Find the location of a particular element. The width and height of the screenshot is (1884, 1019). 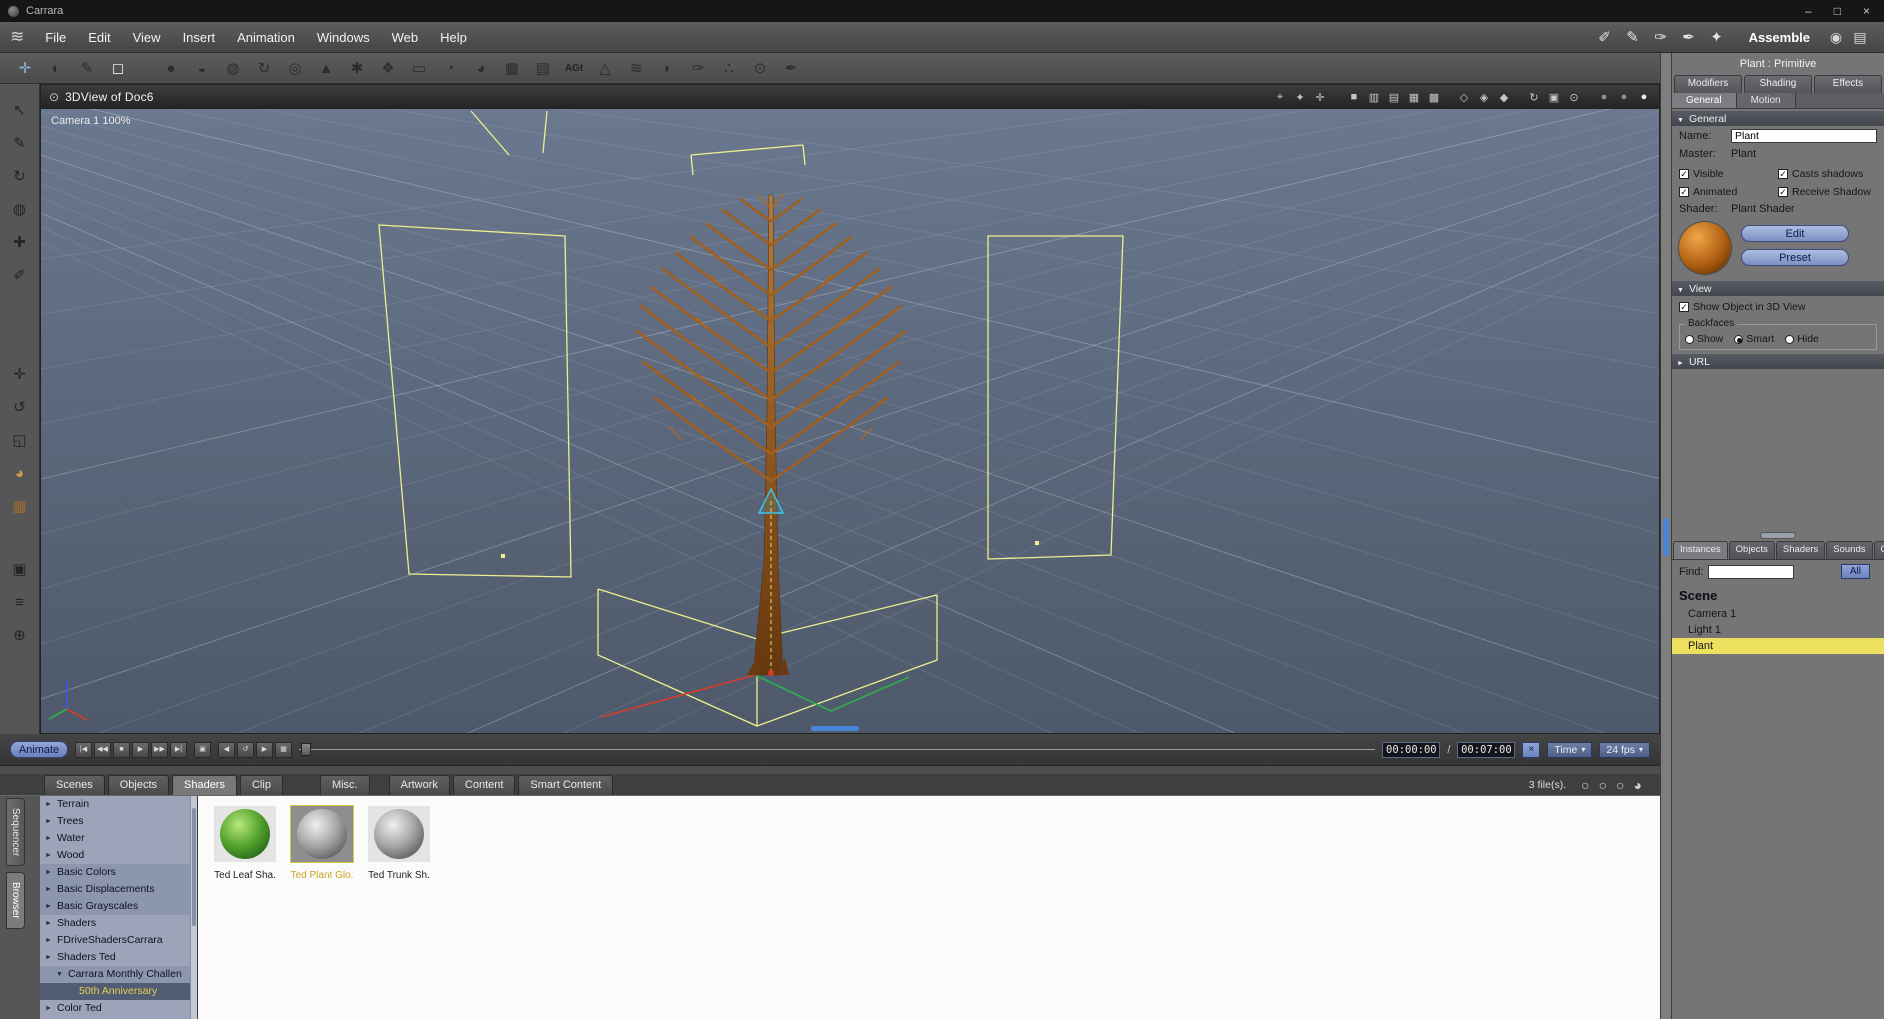

tree-item-basic-colors: Basic Colors is located at coordinates (118, 872).